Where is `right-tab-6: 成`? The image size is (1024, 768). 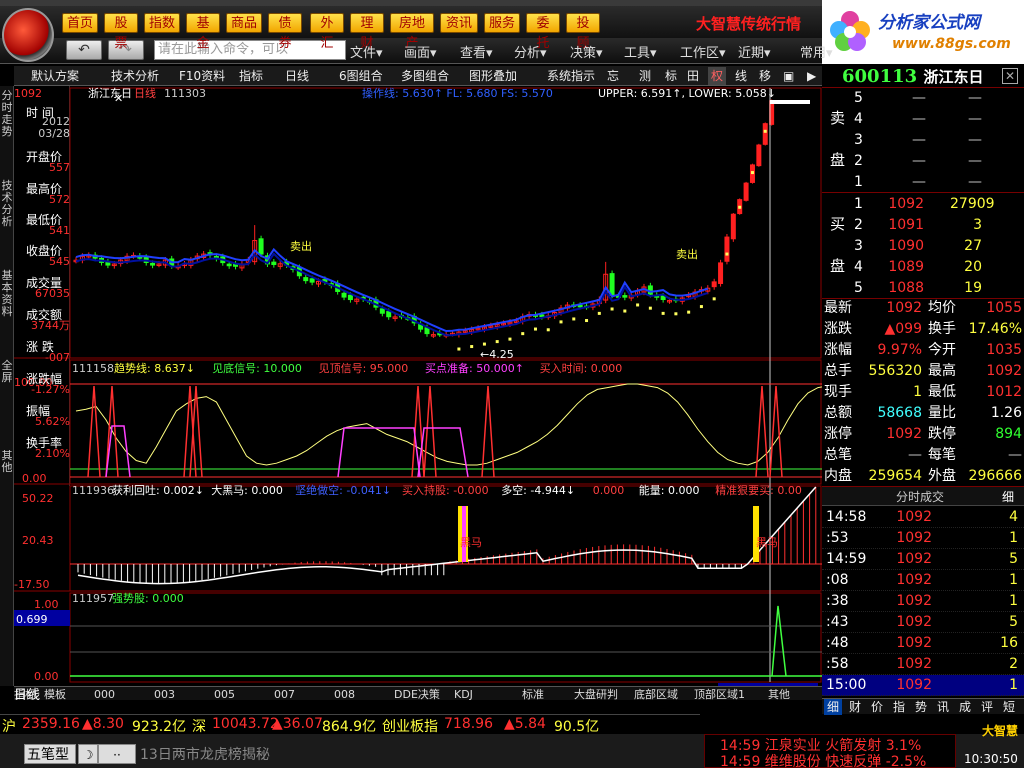 right-tab-6: 成 is located at coordinates (965, 707).